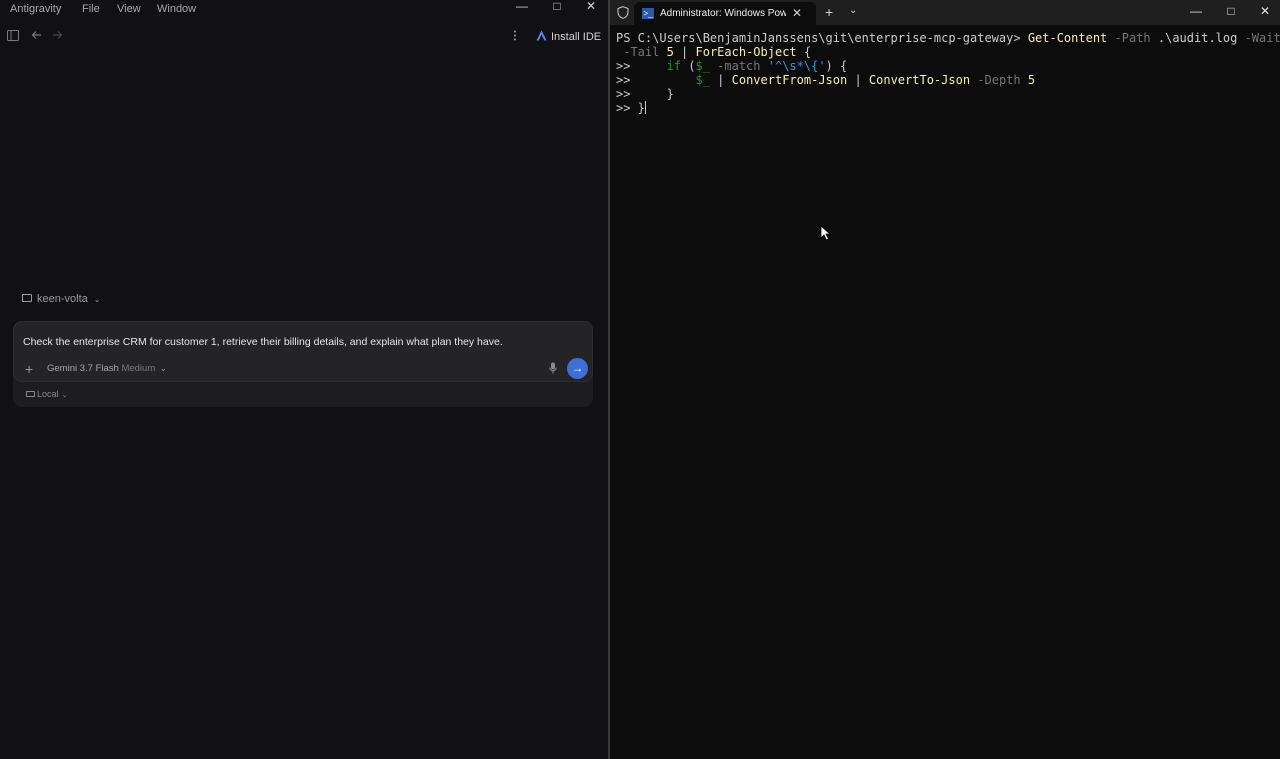  What do you see at coordinates (638, 52) in the screenshot?
I see `parameter: -Tail` at bounding box center [638, 52].